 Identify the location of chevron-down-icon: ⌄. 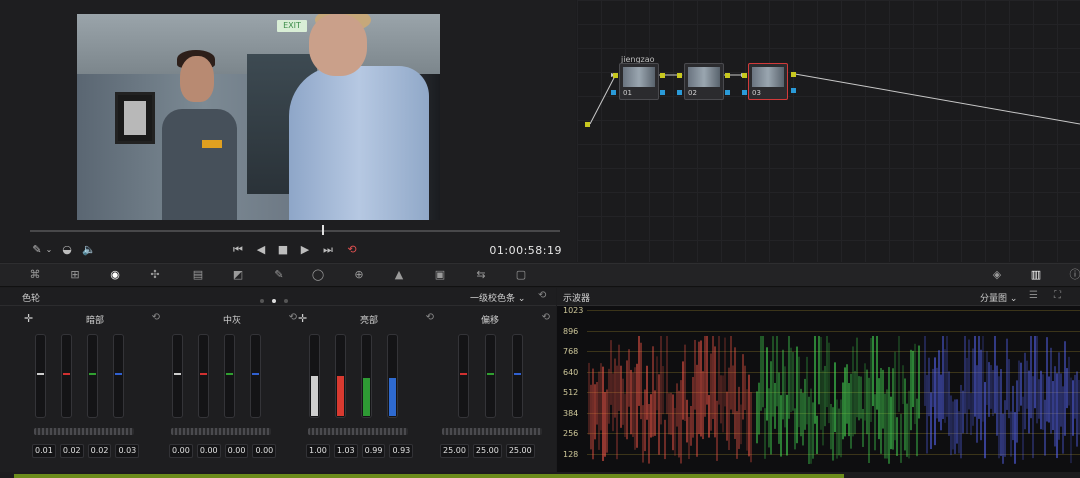
(49, 250).